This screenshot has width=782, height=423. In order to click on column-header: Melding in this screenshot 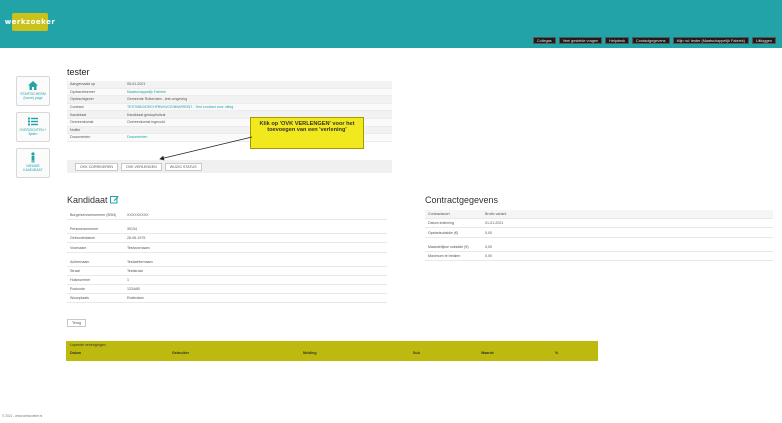, I will do `click(310, 353)`.